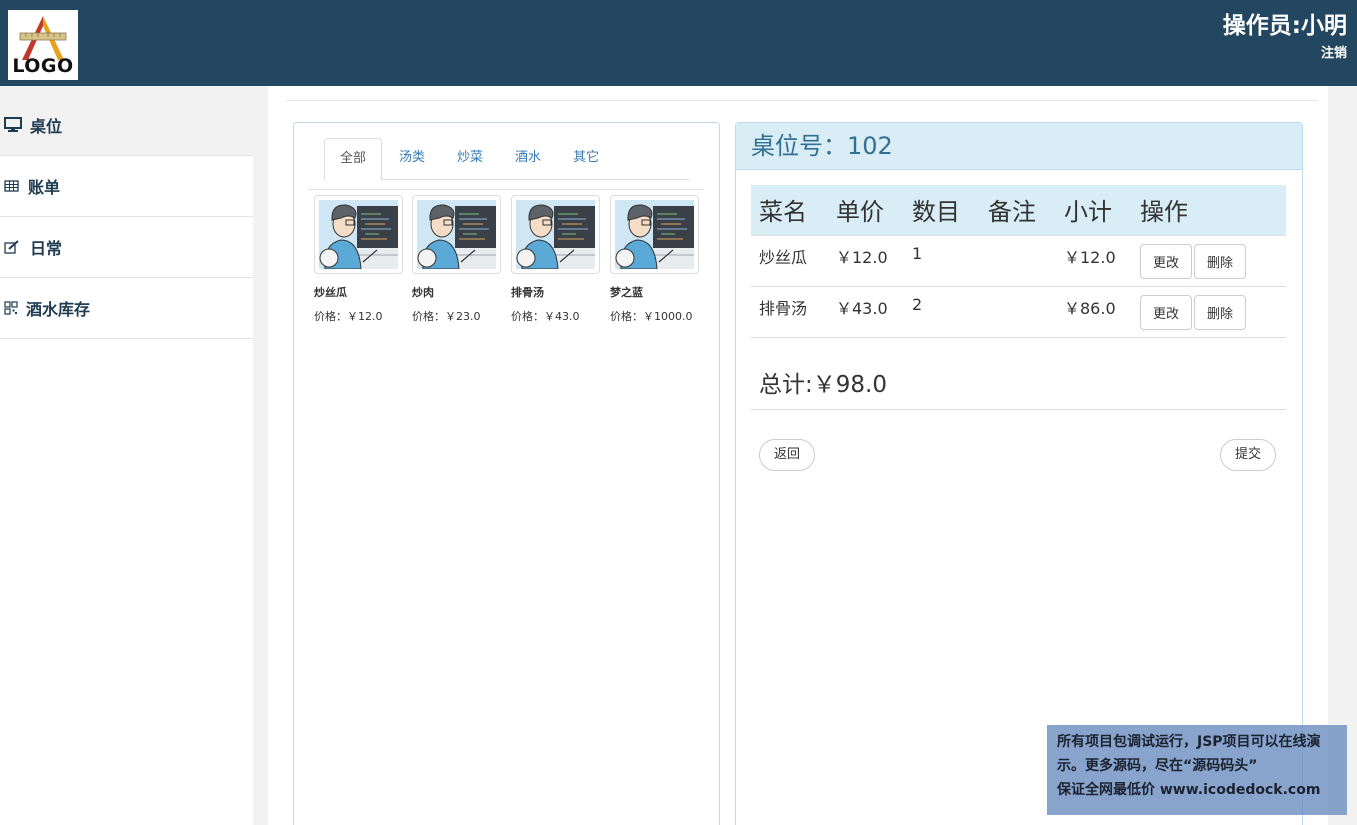  I want to click on sidebar-item-bills: 账单, so click(126, 186).